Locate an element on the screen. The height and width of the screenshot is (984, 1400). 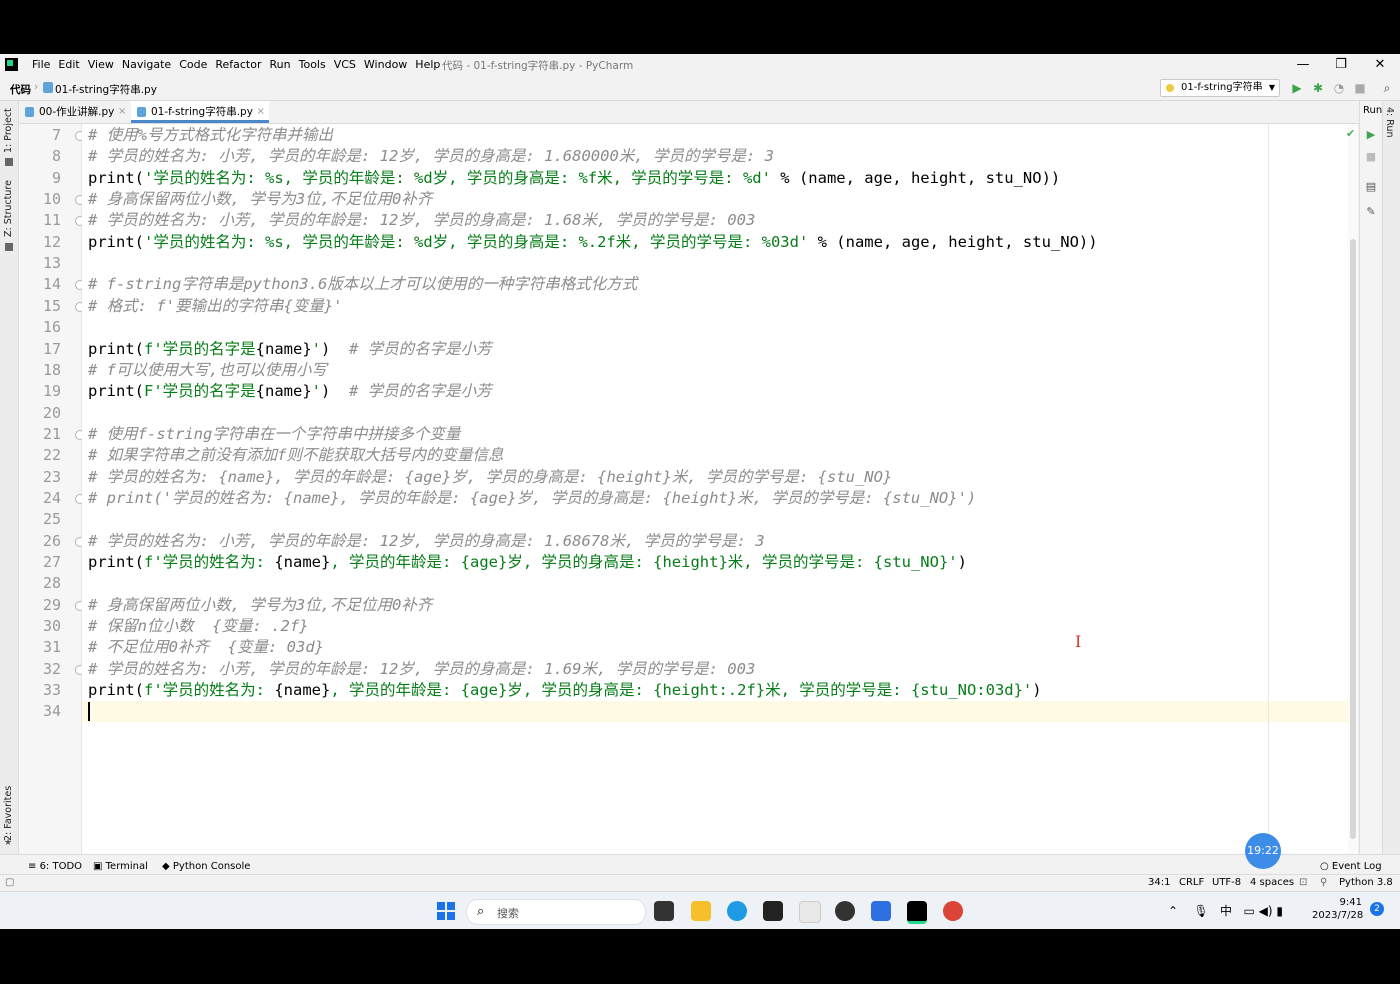
star-icon: ★ is located at coordinates (8, 843).